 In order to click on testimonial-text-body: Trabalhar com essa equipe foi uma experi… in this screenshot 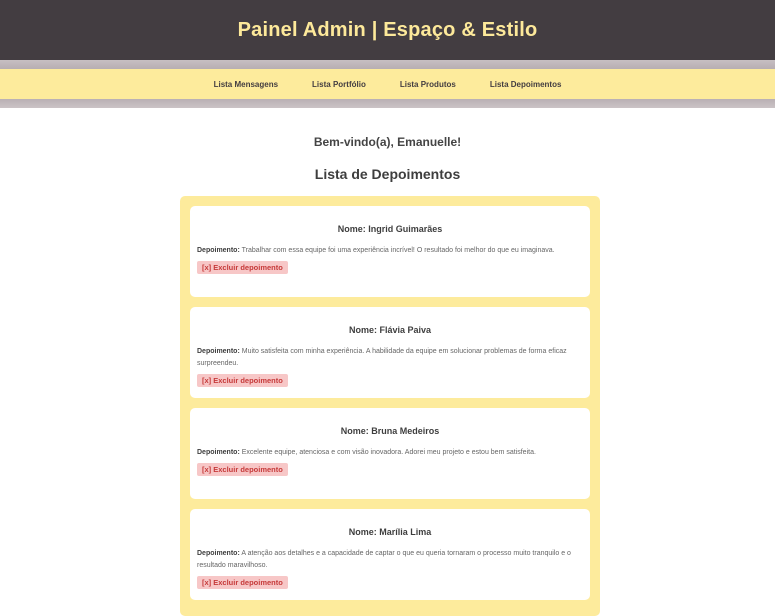, I will do `click(398, 250)`.